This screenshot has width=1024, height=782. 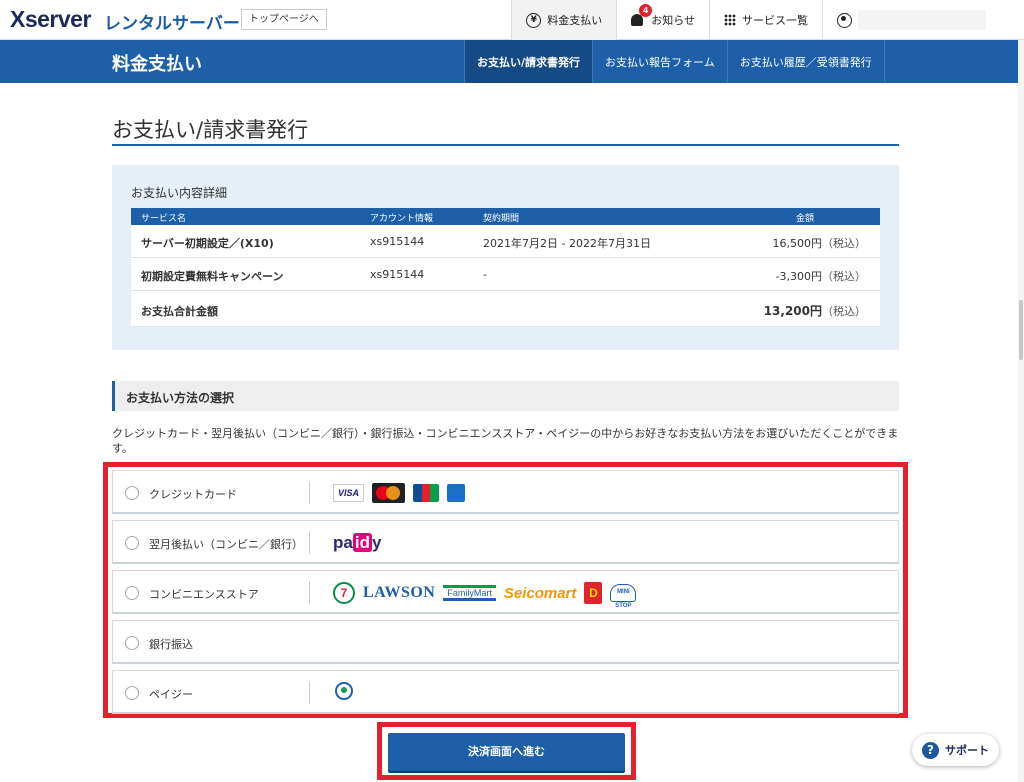 I want to click on yen-icon: ¥, so click(x=534, y=20).